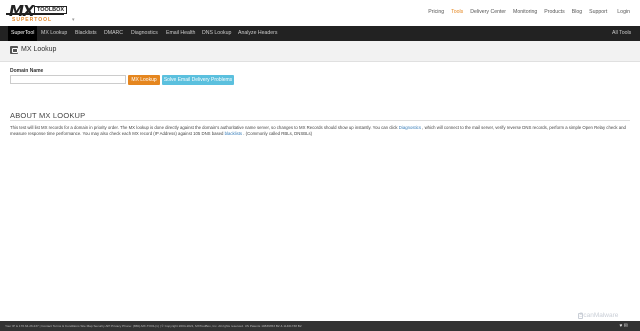 Image resolution: width=640 pixels, height=331 pixels. Describe the element at coordinates (32, 20) in the screenshot. I see `logo-supertool-text: SUPERTOOL` at that location.